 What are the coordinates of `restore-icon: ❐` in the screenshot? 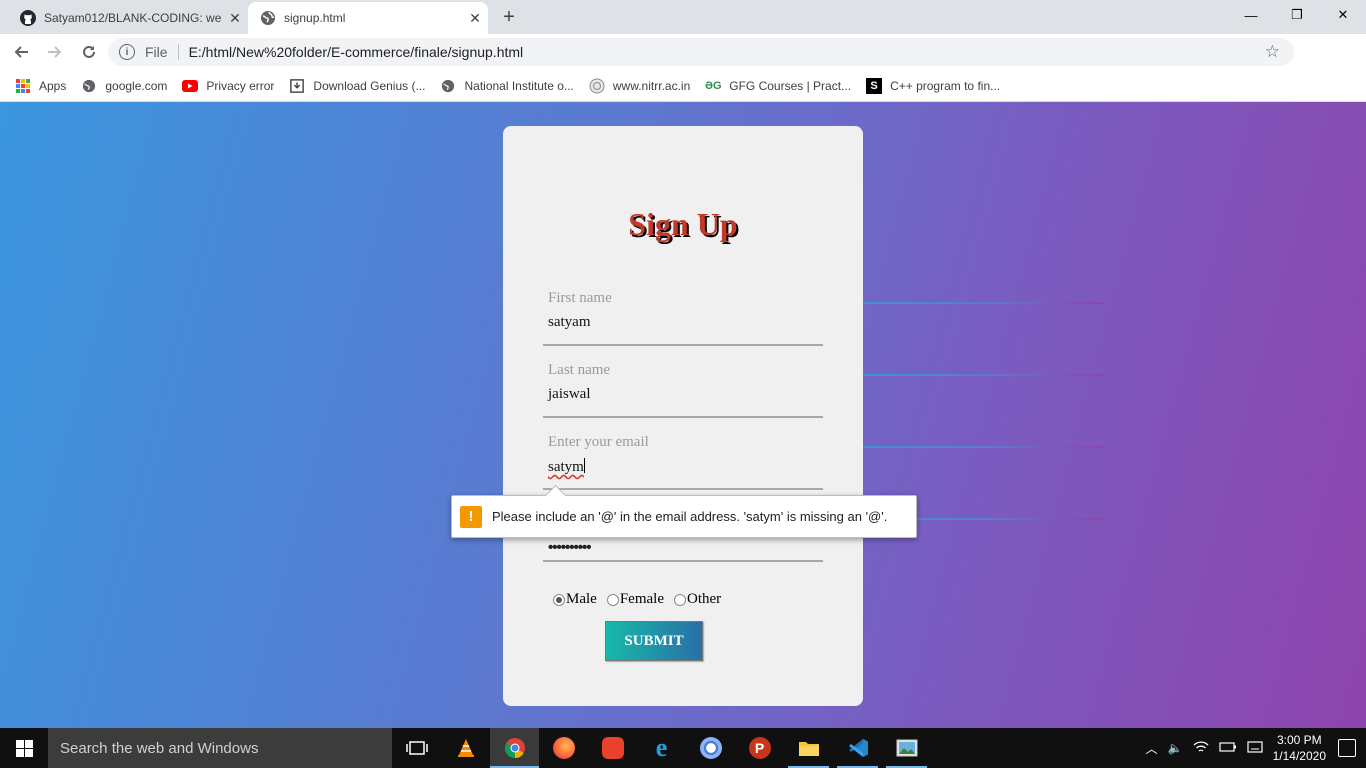 It's located at (1297, 15).